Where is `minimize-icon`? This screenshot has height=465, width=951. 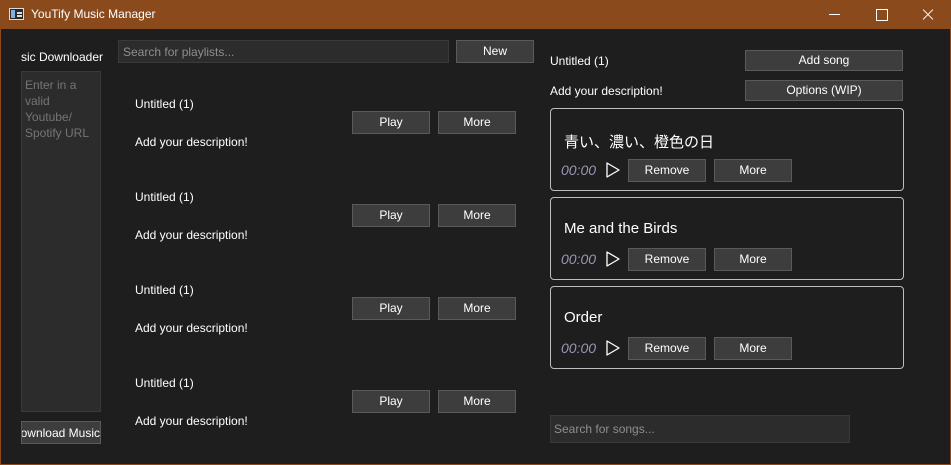
minimize-icon is located at coordinates (835, 14).